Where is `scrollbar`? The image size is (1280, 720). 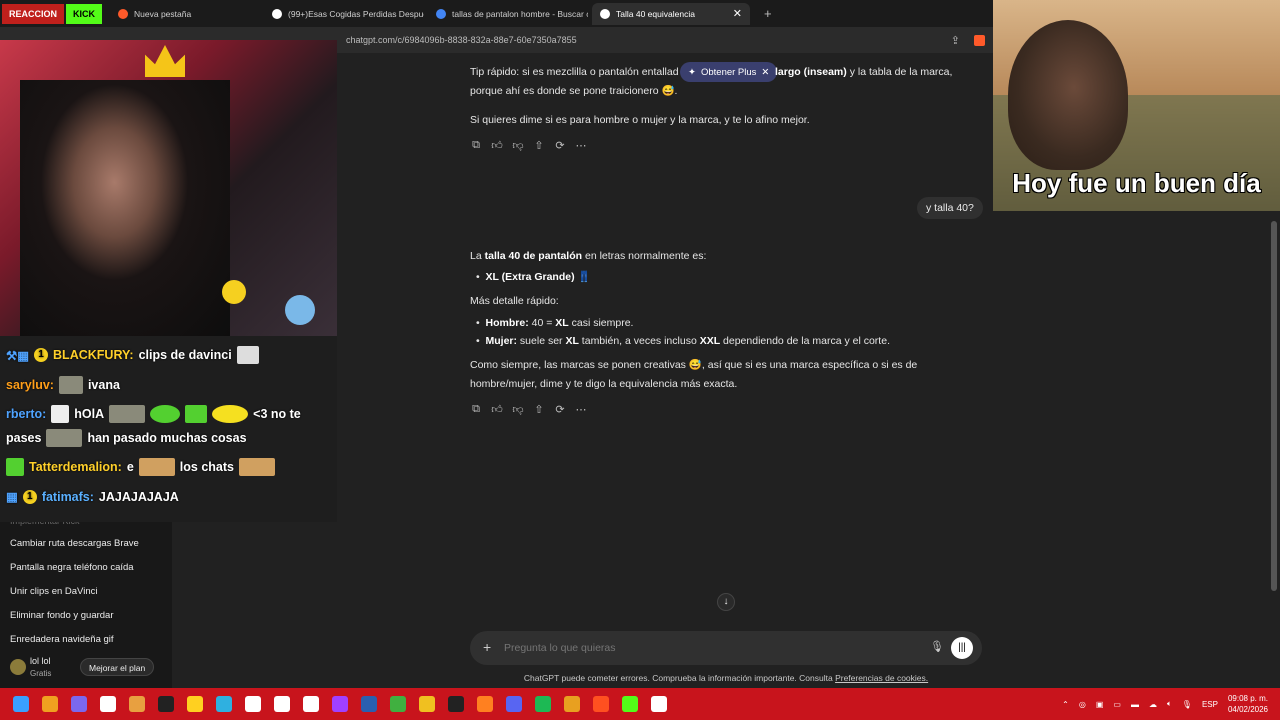
scrollbar is located at coordinates (1274, 406).